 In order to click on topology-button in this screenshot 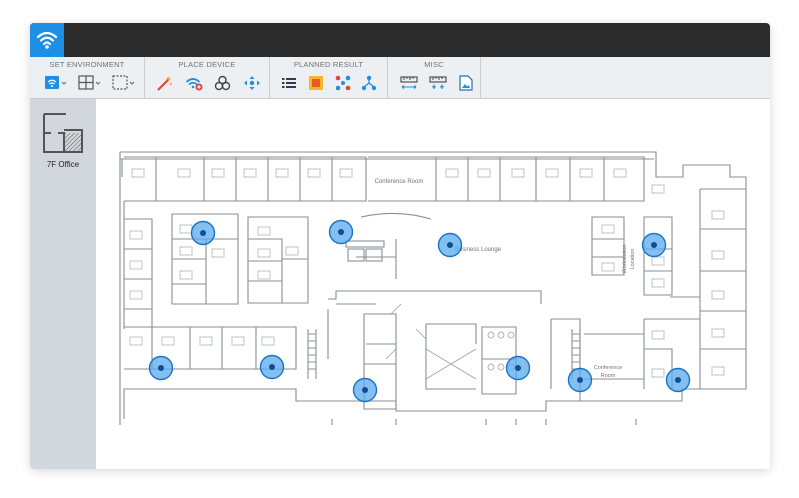, I will do `click(369, 83)`.